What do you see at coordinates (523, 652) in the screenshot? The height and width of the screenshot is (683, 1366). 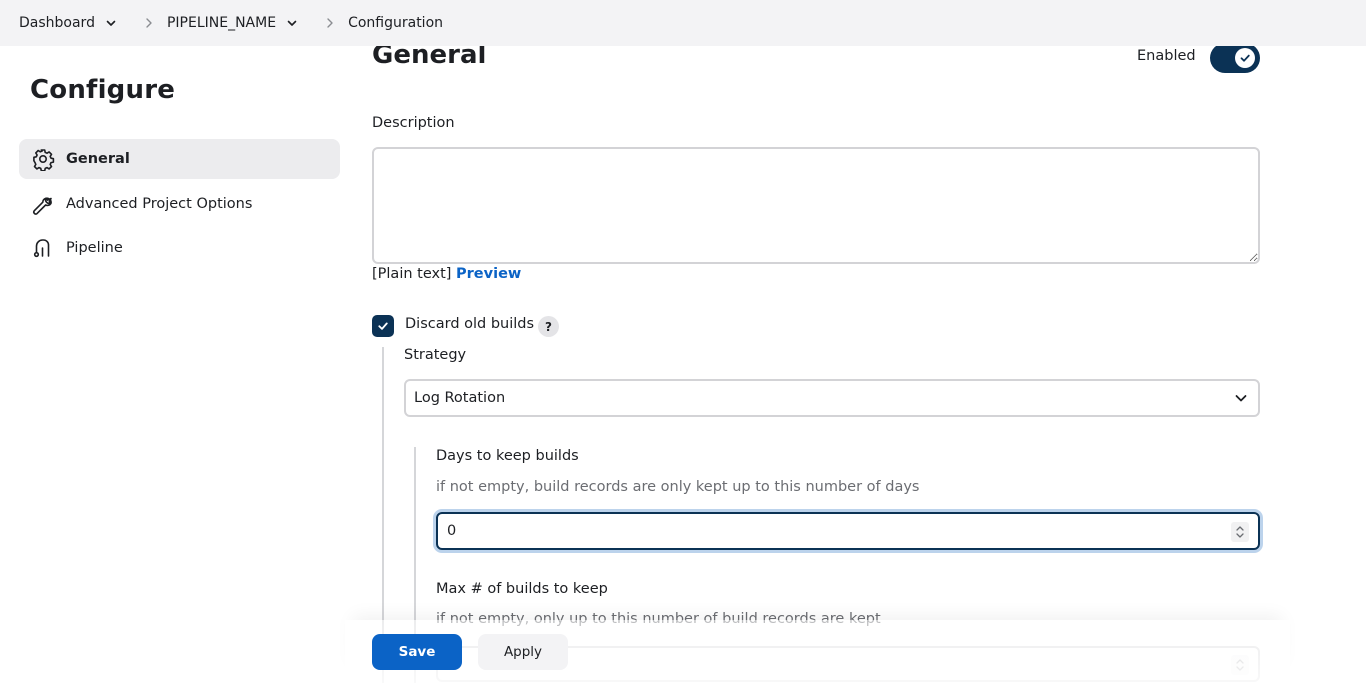 I see `apply-button: Apply` at bounding box center [523, 652].